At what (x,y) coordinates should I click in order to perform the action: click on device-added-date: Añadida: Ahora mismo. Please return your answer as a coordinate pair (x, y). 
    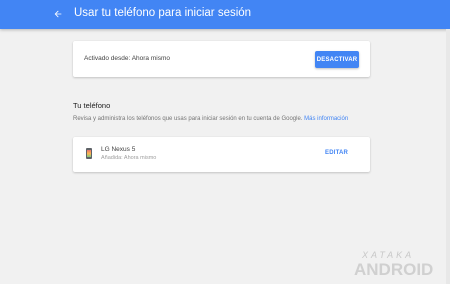
    Looking at the image, I should click on (129, 158).